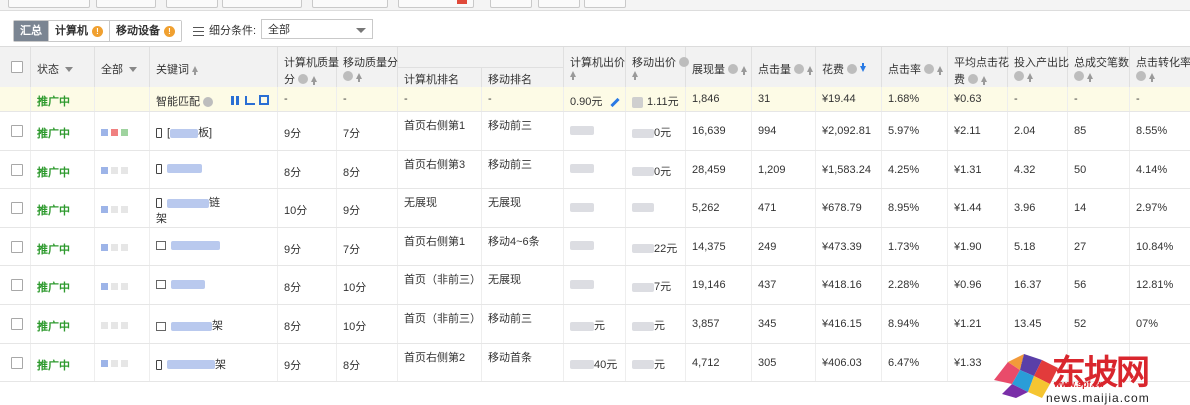  What do you see at coordinates (706, 362) in the screenshot?
I see `impressions: 4,712` at bounding box center [706, 362].